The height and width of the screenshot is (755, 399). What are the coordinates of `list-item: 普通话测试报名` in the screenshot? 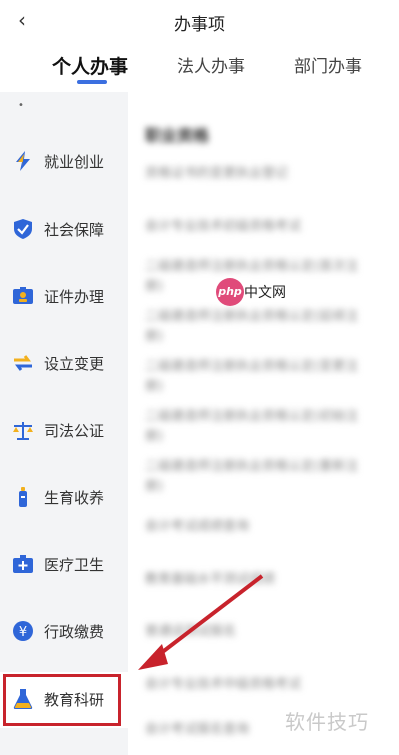 It's located at (260, 632).